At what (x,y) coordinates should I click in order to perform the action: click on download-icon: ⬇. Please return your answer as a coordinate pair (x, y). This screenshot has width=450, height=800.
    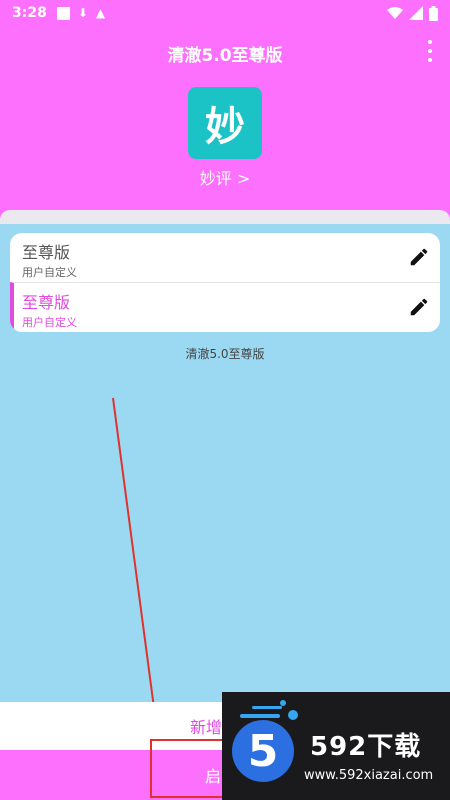
    Looking at the image, I should click on (82, 13).